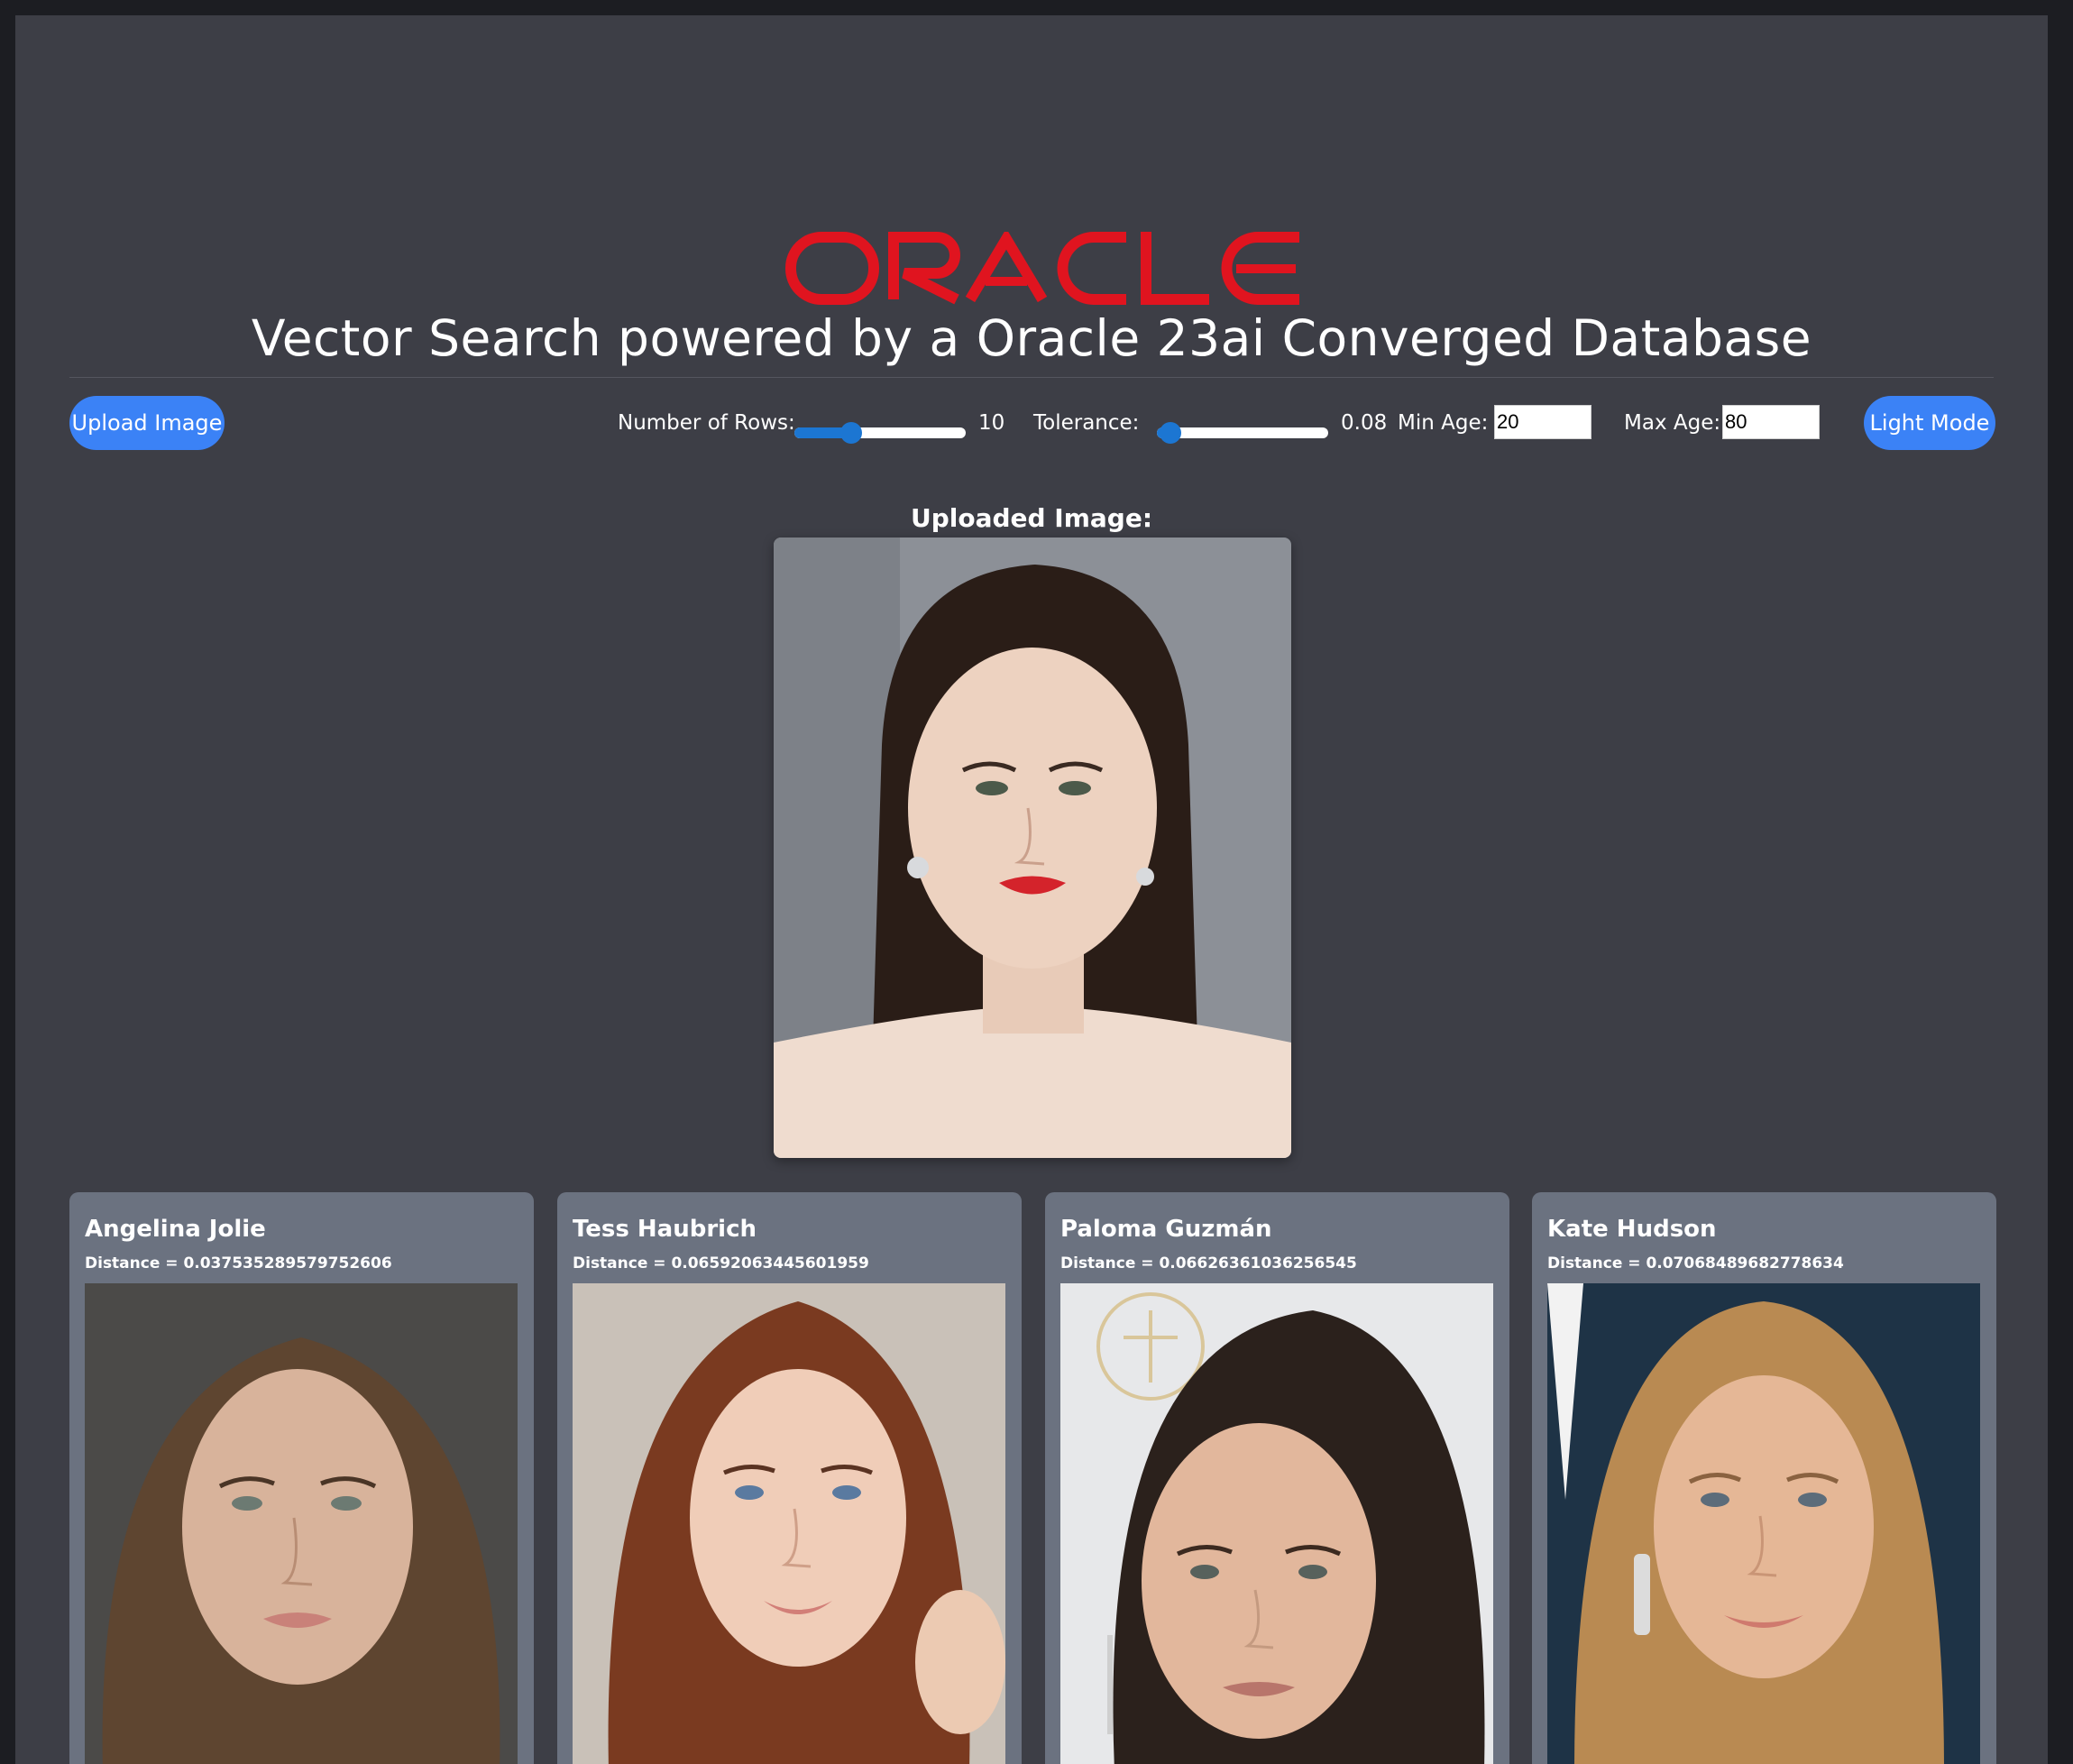 The width and height of the screenshot is (2073, 1764). What do you see at coordinates (175, 1229) in the screenshot?
I see `result-name: Angelina Jolie` at bounding box center [175, 1229].